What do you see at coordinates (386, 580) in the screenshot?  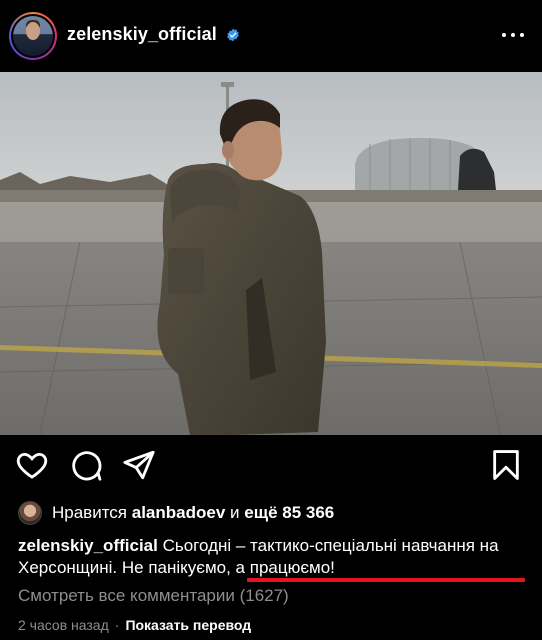 I see `red-underline-annotation` at bounding box center [386, 580].